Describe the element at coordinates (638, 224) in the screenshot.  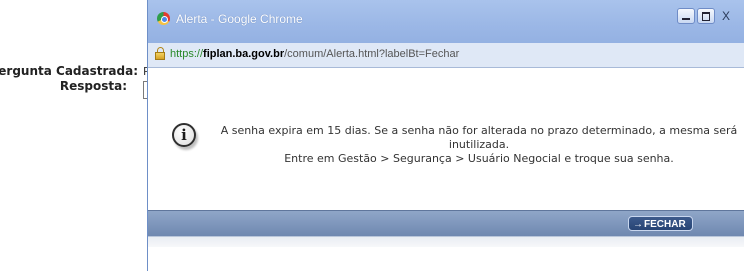
I see `arrow-right-icon: →` at that location.